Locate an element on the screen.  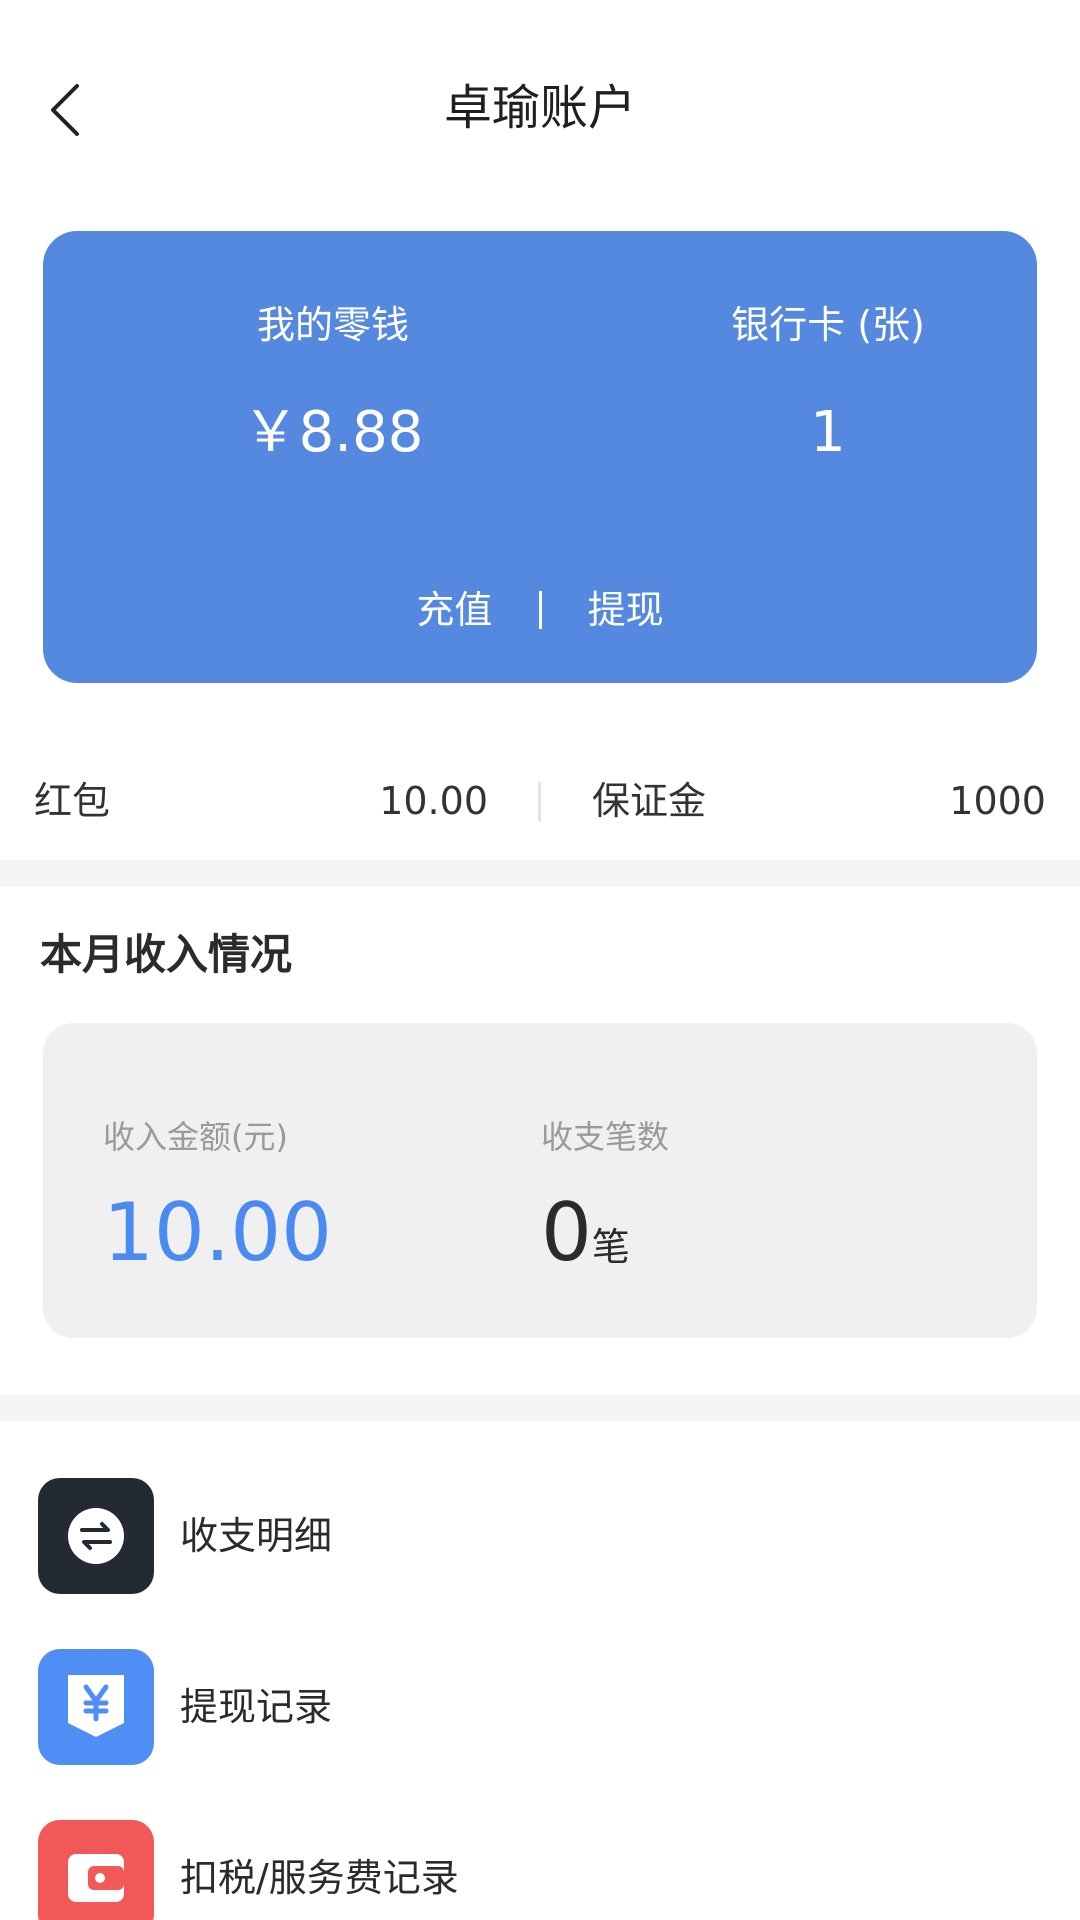
income-amount-label: 收入金额(元) is located at coordinates (195, 1137).